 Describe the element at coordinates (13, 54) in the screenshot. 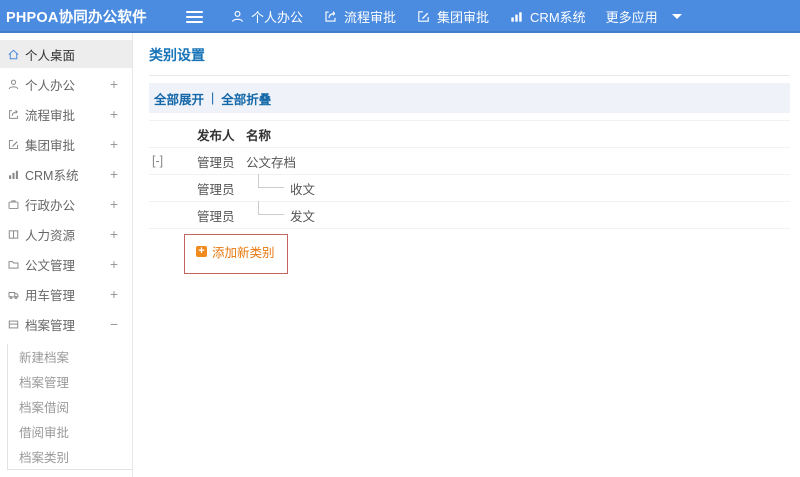

I see `home-icon` at that location.